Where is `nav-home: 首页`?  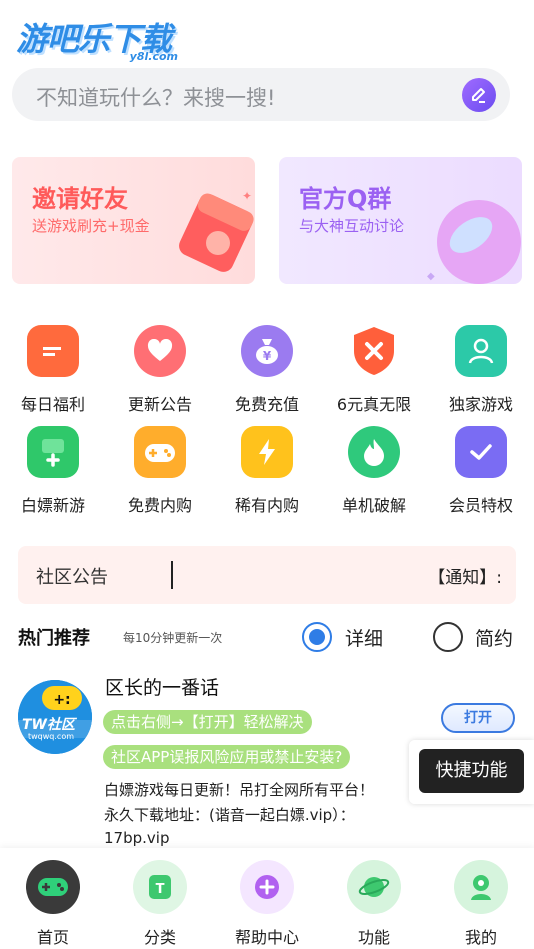
nav-home: 首页 is located at coordinates (53, 898).